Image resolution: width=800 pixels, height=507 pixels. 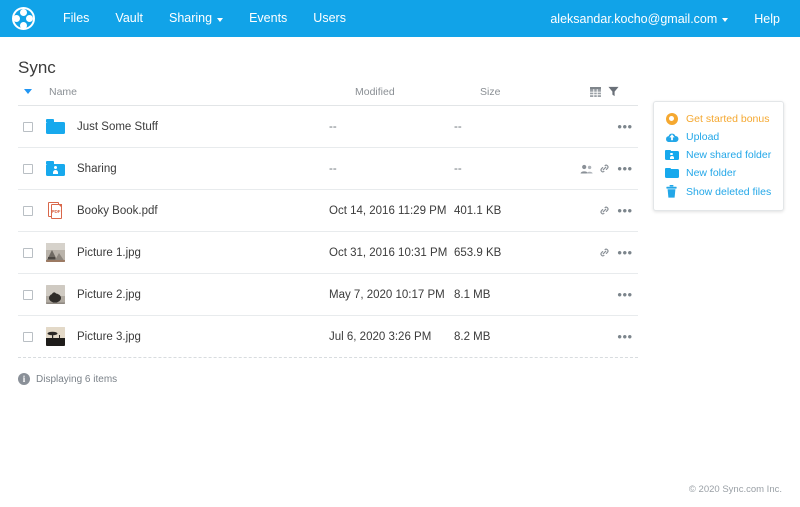 I want to click on account-menu: aleksandar.kocho@gmail.com, so click(x=639, y=19).